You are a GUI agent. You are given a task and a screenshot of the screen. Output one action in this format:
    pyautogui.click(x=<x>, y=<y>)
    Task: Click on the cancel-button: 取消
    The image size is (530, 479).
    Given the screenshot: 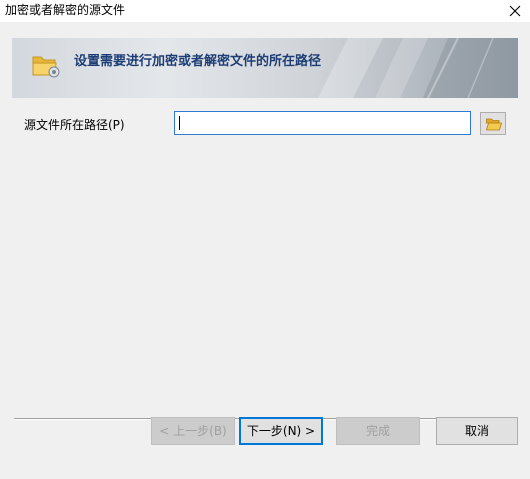 What is the action you would take?
    pyautogui.click(x=477, y=431)
    